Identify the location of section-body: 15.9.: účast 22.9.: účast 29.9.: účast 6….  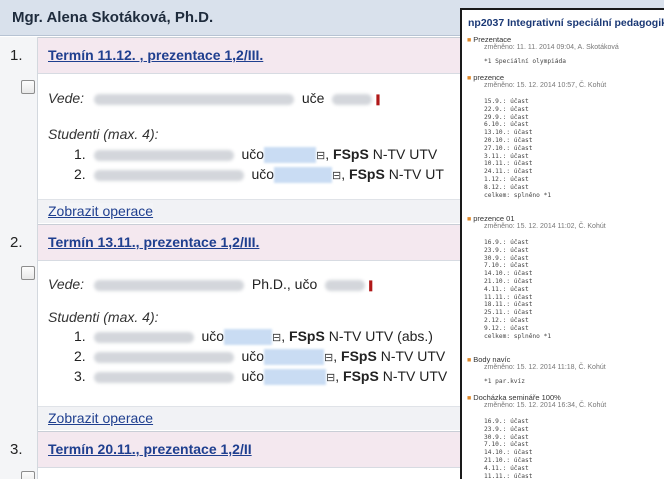
(518, 148).